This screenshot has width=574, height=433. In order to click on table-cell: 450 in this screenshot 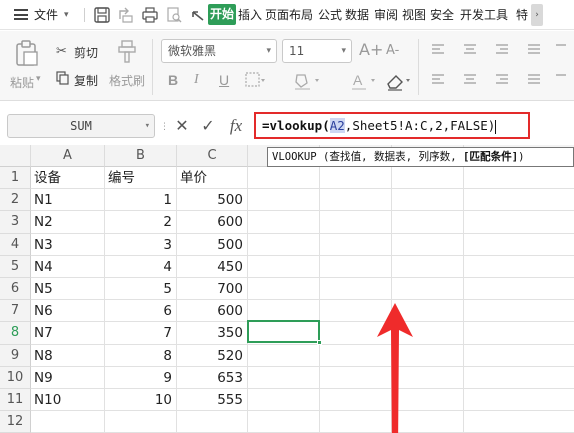, I will do `click(212, 266)`.